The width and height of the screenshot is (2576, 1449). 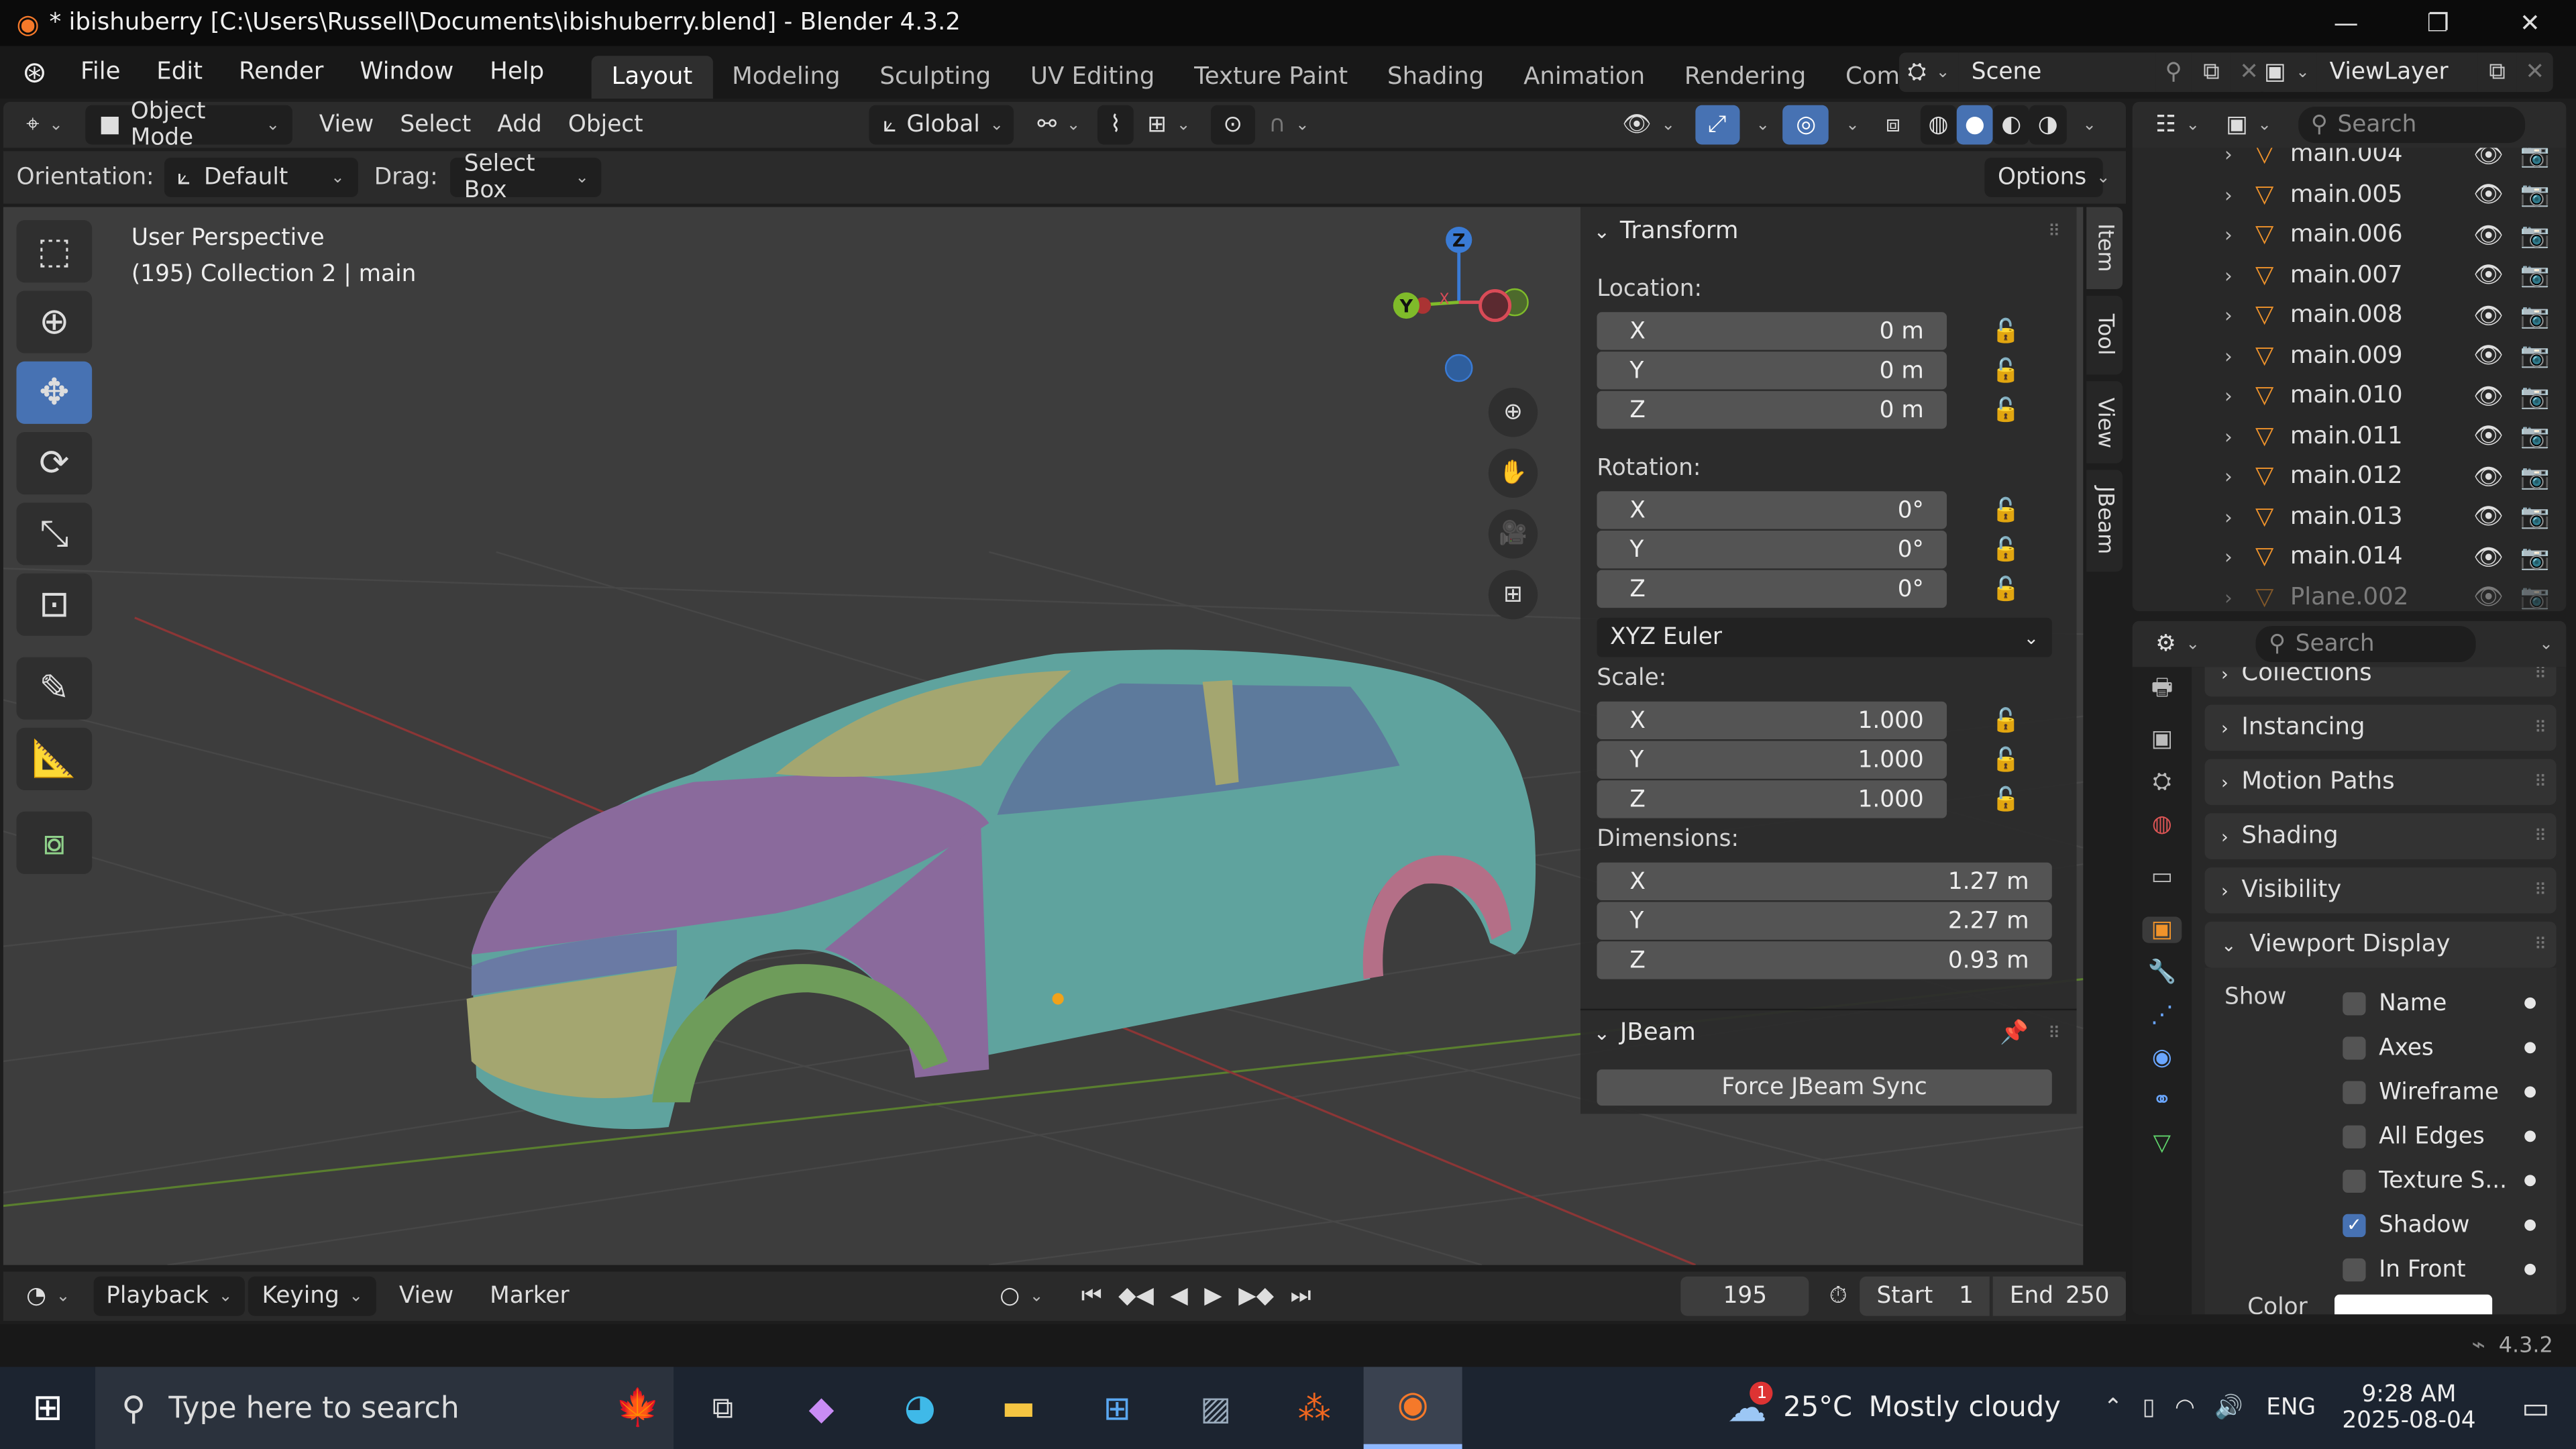 I want to click on view-layer-tab-icon: ▣, so click(x=2162, y=739).